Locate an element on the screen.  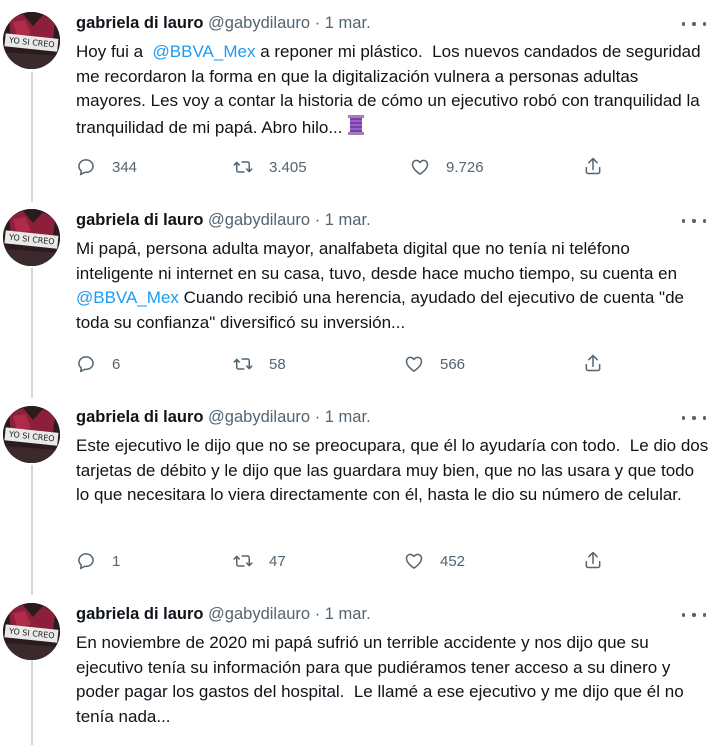
like-button: 9.726 is located at coordinates (447, 167).